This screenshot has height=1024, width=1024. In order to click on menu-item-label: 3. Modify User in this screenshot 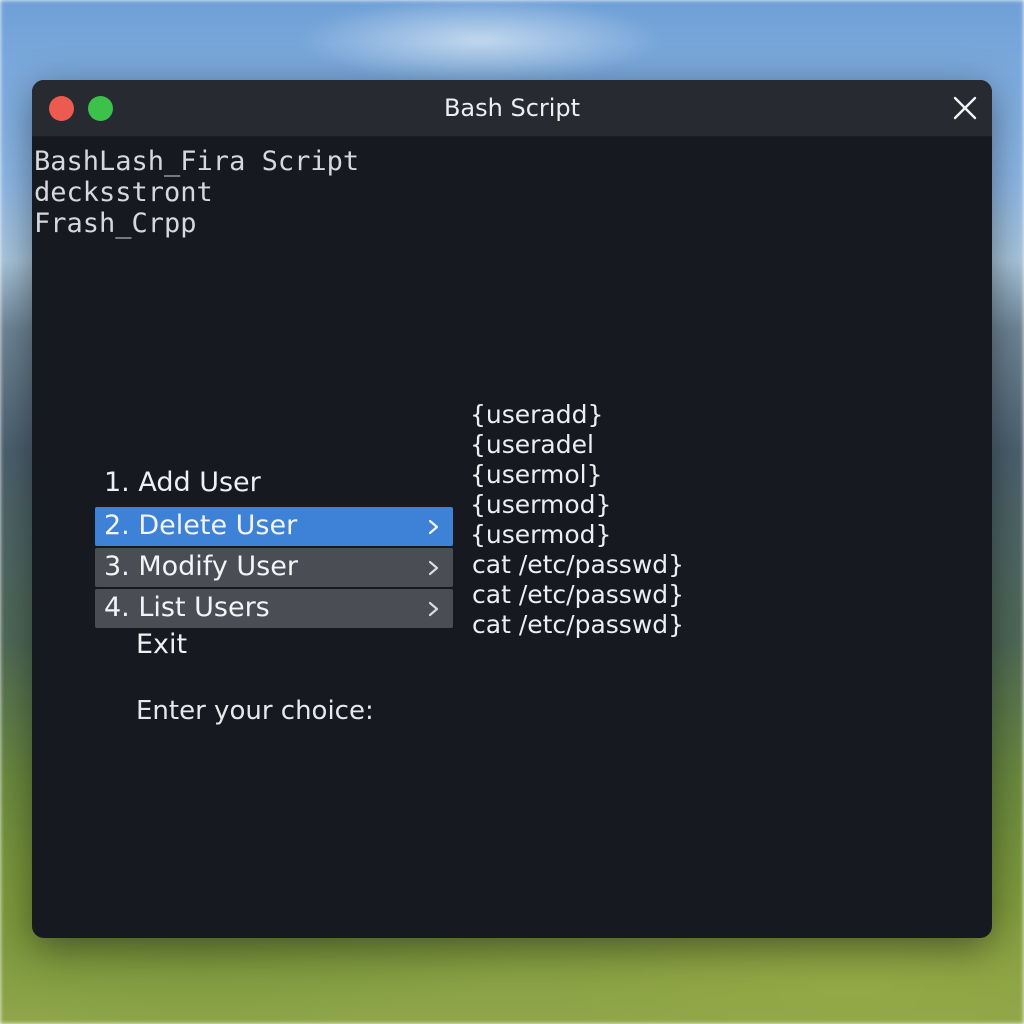, I will do `click(201, 566)`.